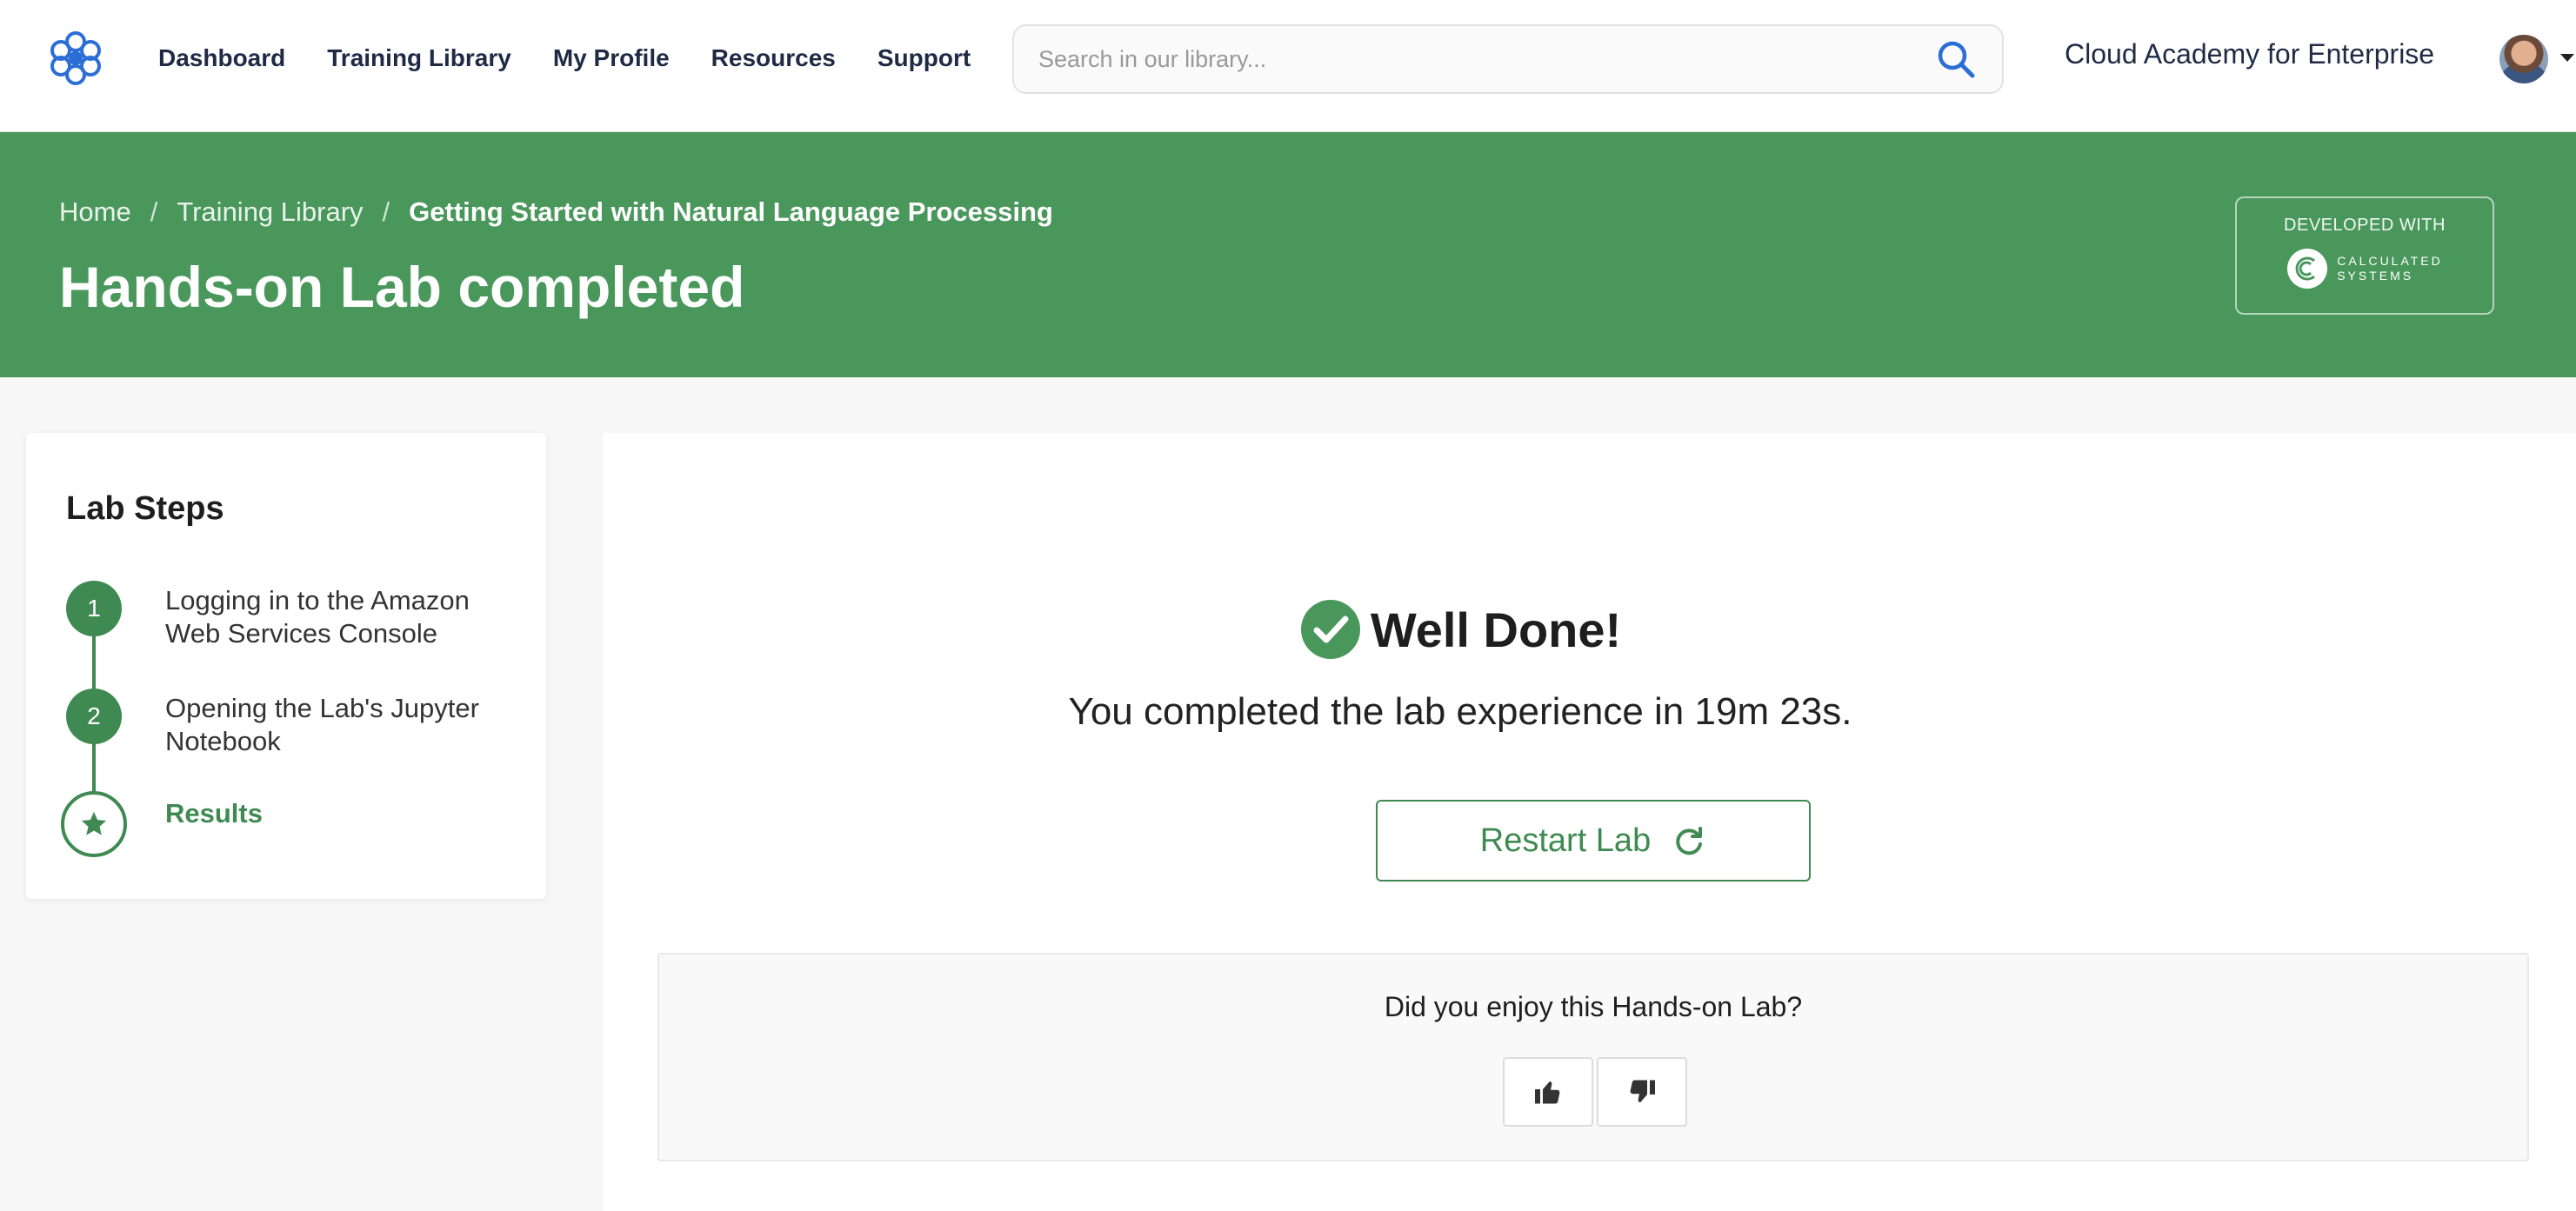  What do you see at coordinates (1477, 59) in the screenshot?
I see `search-input` at bounding box center [1477, 59].